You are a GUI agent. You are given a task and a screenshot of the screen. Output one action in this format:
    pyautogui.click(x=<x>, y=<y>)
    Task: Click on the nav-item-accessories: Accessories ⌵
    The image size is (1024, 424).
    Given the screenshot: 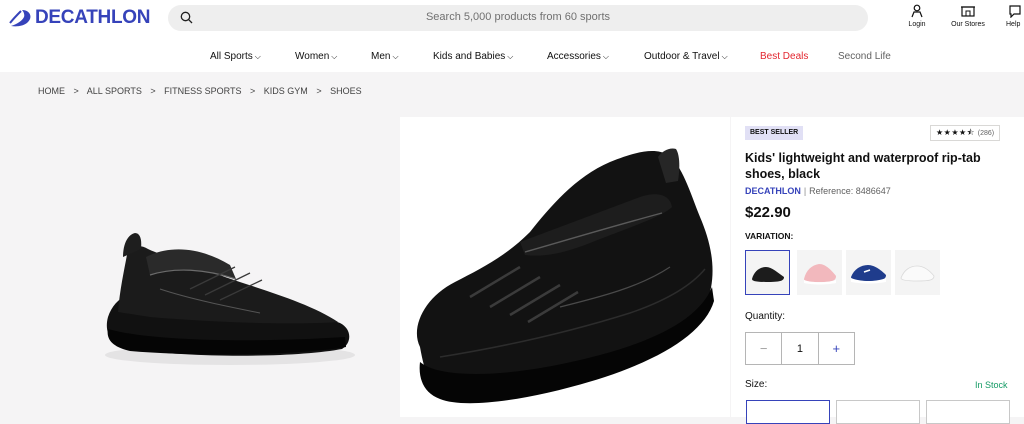 What is the action you would take?
    pyautogui.click(x=578, y=56)
    